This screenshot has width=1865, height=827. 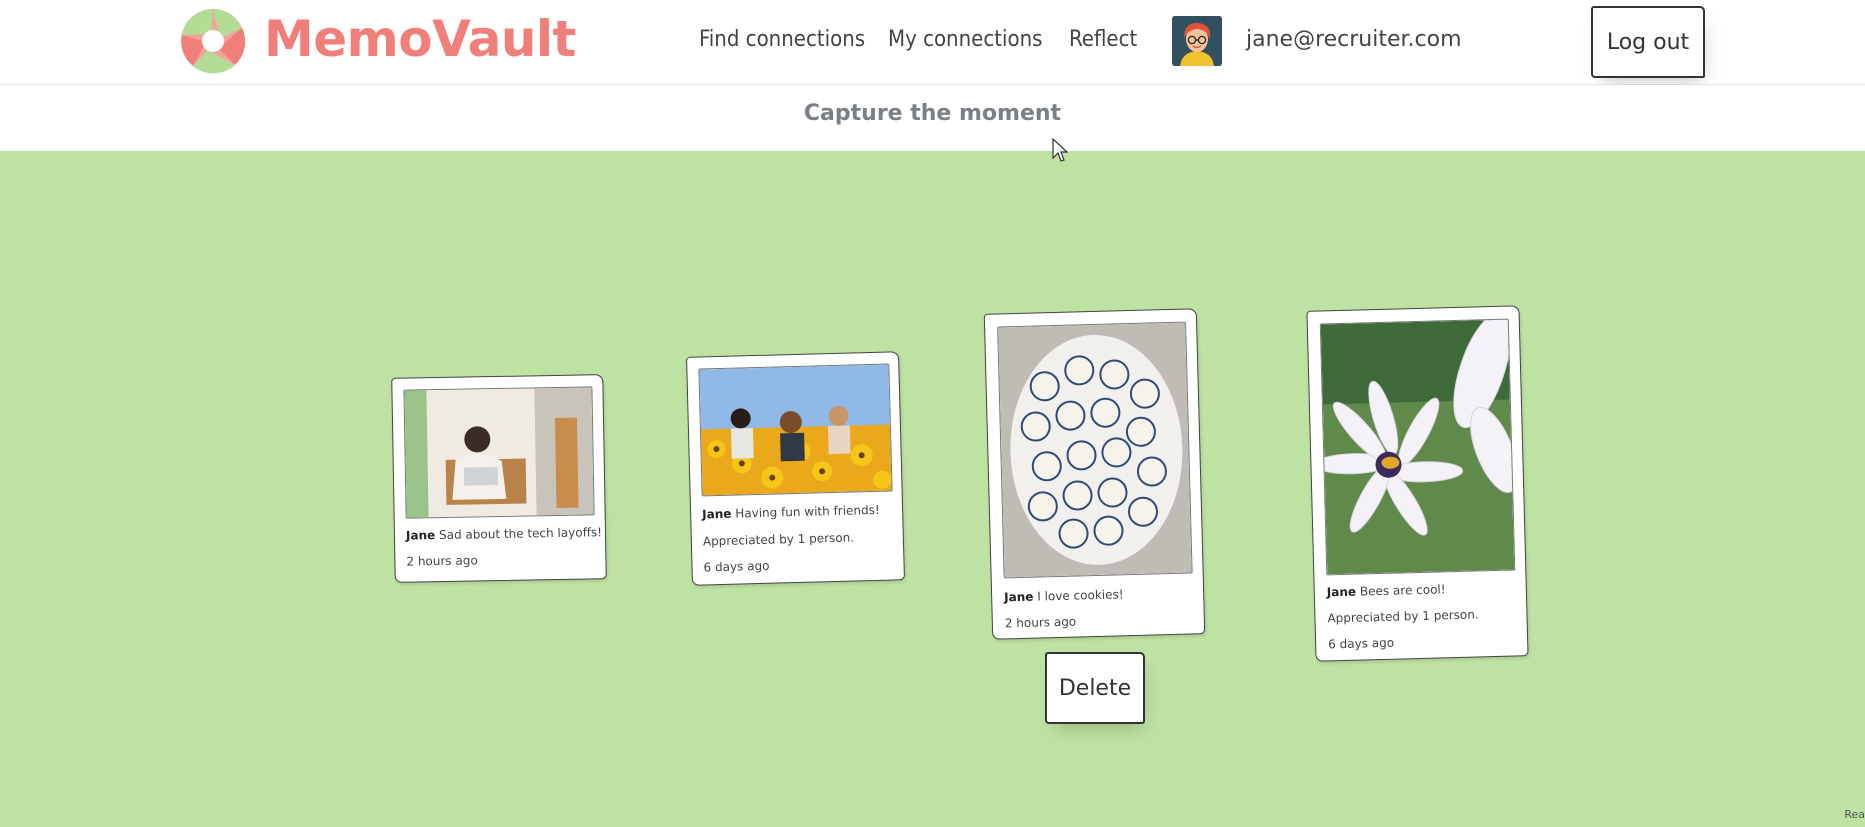 I want to click on nav-my-connections: My connections, so click(x=965, y=40).